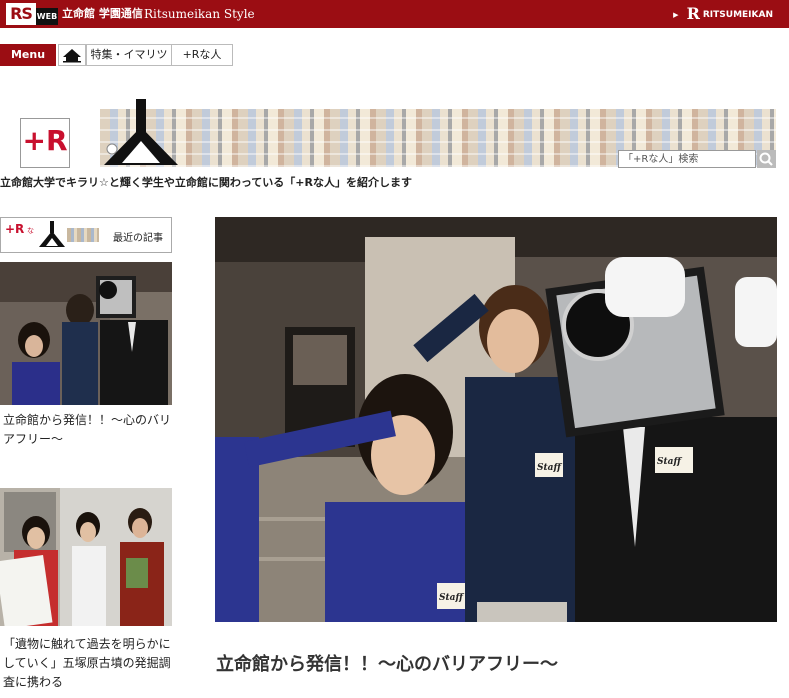 The height and width of the screenshot is (698, 789). Describe the element at coordinates (87, 430) in the screenshot. I see `article-title-1: 立命館から発信！！～心のバリアフリー～` at that location.